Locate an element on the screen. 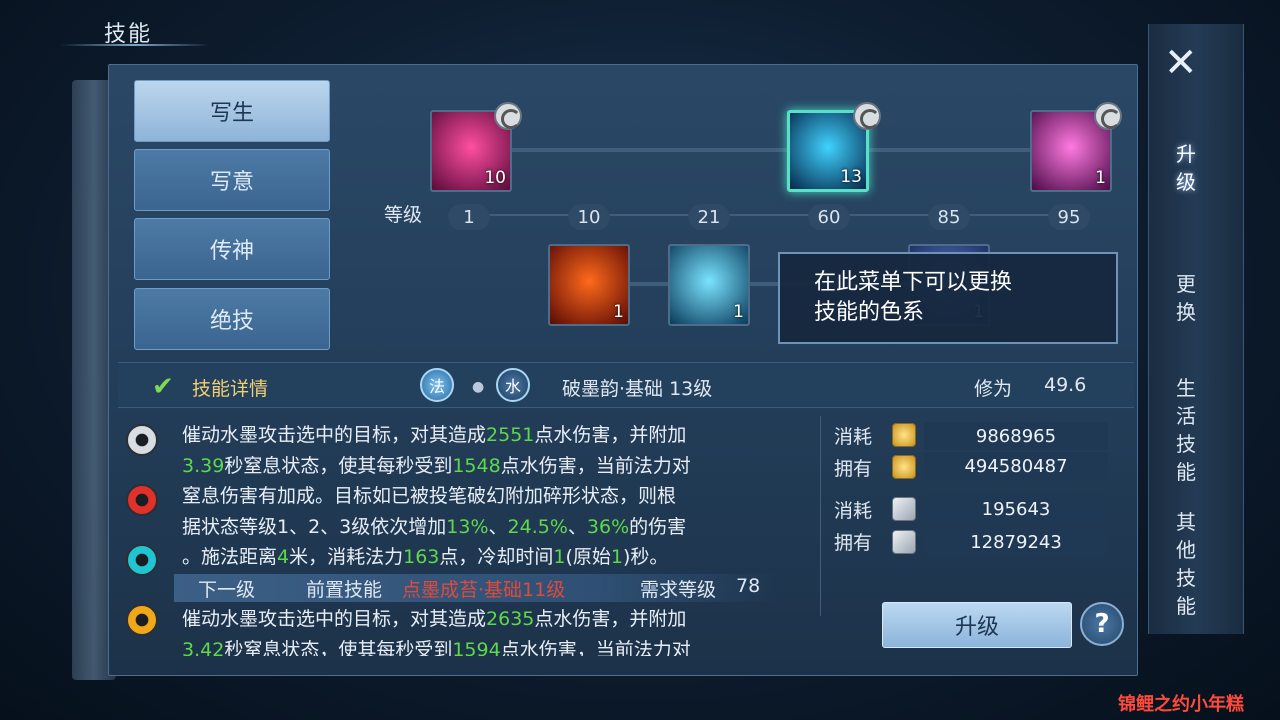 This screenshot has height=720, width=1280. side-tab-other-skills: 其他技能 is located at coordinates (1186, 564).